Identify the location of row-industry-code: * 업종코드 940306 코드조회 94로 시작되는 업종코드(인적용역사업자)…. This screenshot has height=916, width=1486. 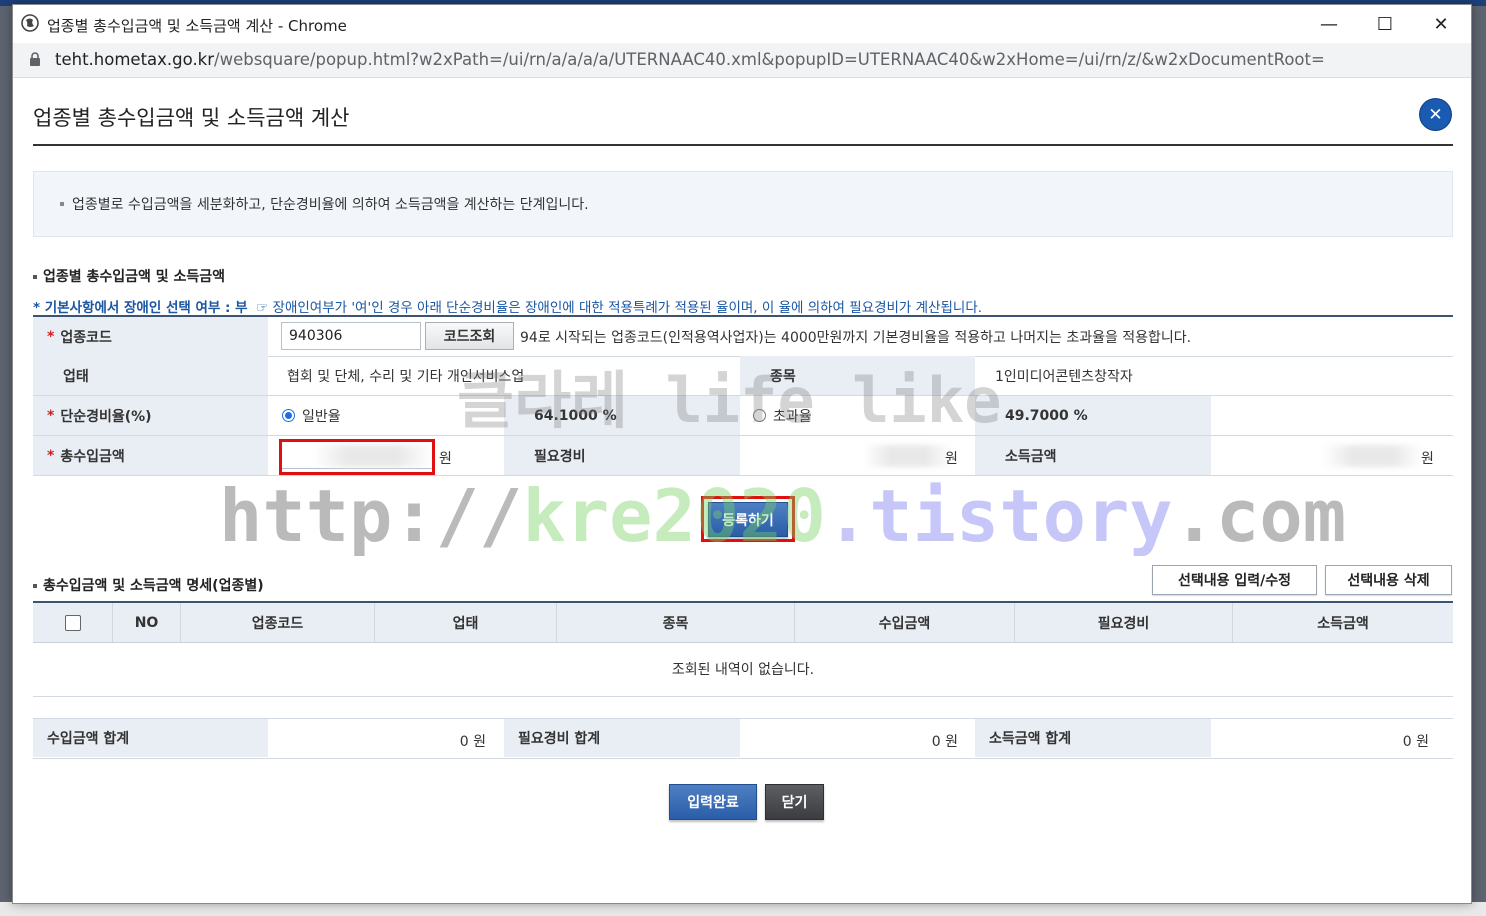
(743, 336).